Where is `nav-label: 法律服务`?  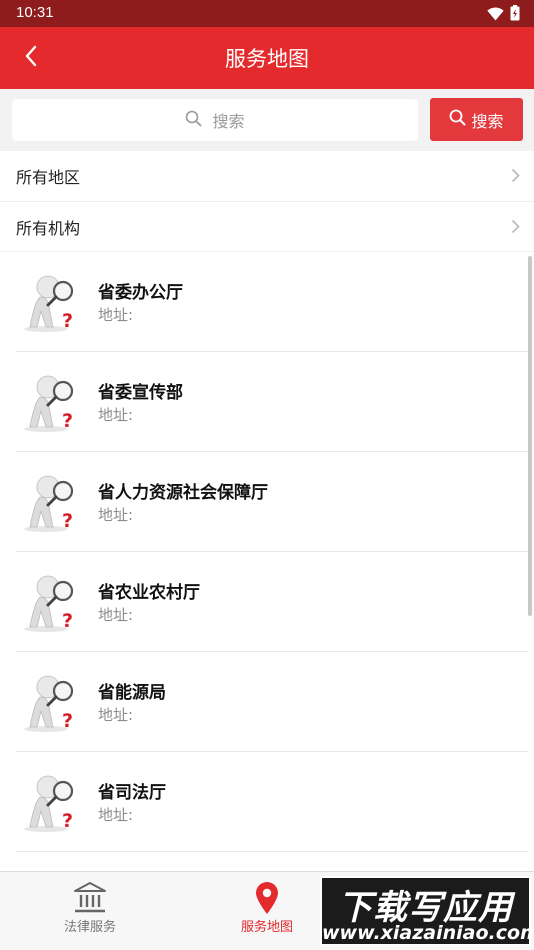 nav-label: 法律服务 is located at coordinates (89, 927).